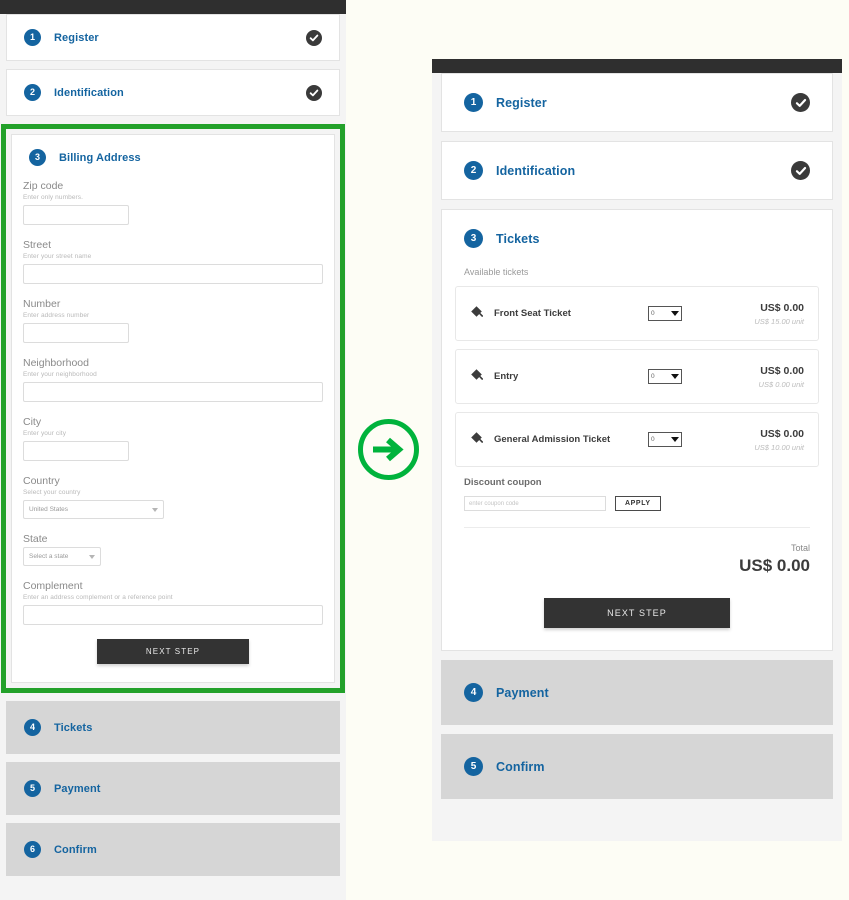  I want to click on step-header: 3 Tickets, so click(637, 238).